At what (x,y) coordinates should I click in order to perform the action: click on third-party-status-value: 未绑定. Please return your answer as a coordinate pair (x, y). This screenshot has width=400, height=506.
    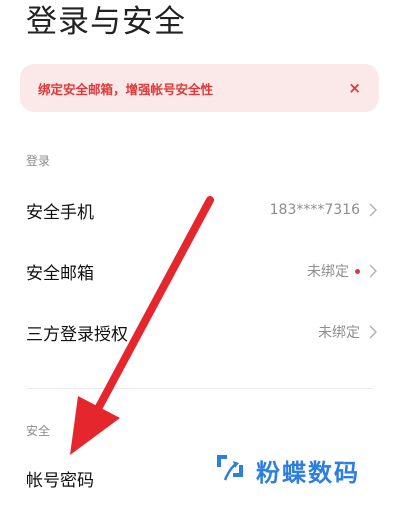
    Looking at the image, I should click on (339, 333).